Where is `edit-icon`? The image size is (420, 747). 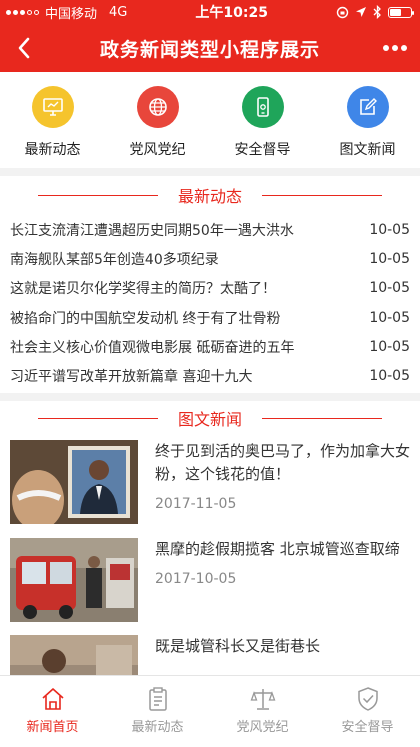 edit-icon is located at coordinates (367, 107).